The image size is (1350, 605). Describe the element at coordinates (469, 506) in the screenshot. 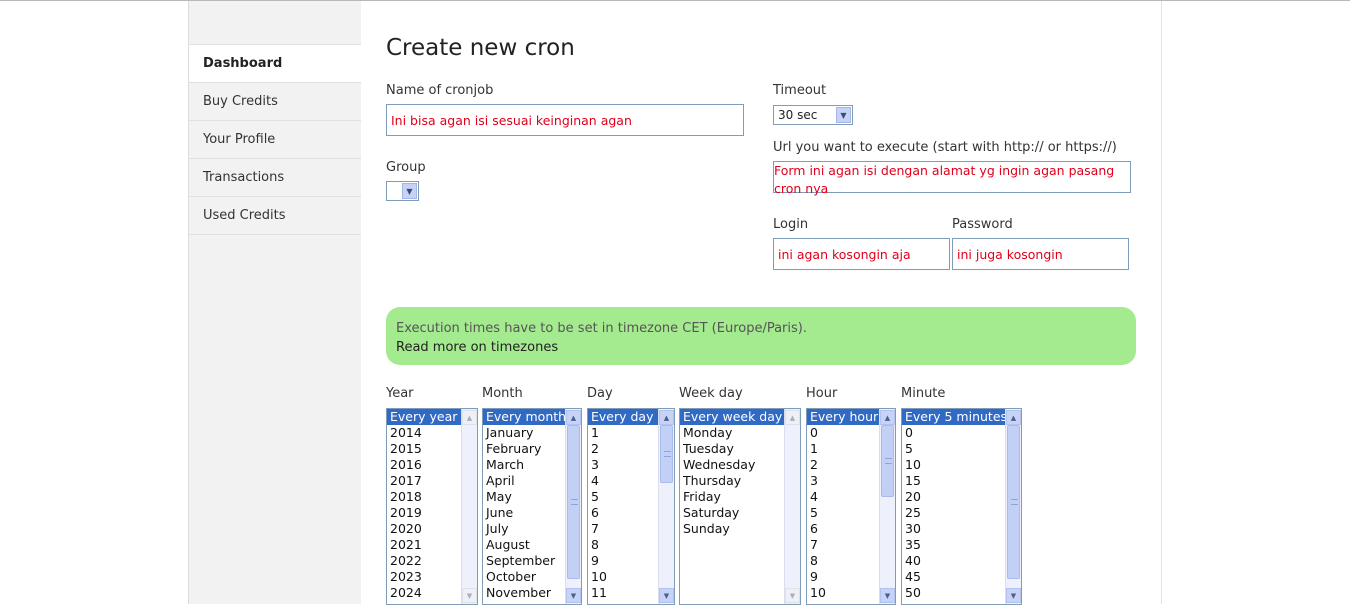

I see `year-scrollbar: ▲ ▼` at that location.